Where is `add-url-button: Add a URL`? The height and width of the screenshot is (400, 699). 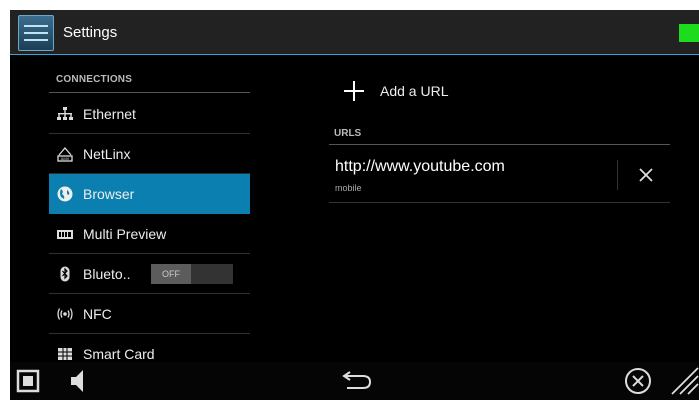
add-url-button: Add a URL is located at coordinates (443, 91).